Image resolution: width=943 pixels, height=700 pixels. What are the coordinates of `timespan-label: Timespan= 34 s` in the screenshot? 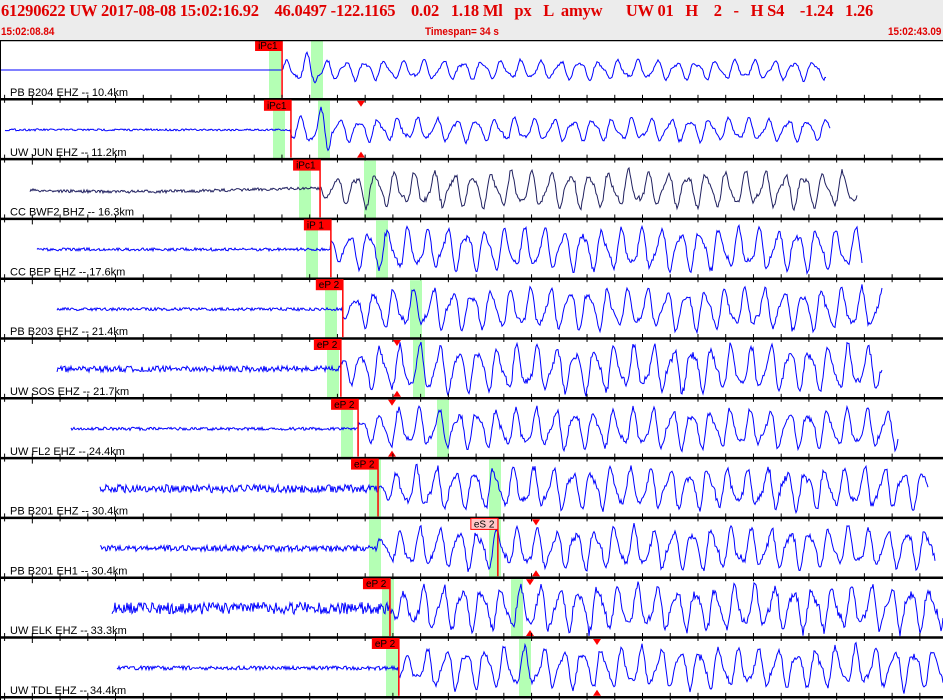 It's located at (462, 32).